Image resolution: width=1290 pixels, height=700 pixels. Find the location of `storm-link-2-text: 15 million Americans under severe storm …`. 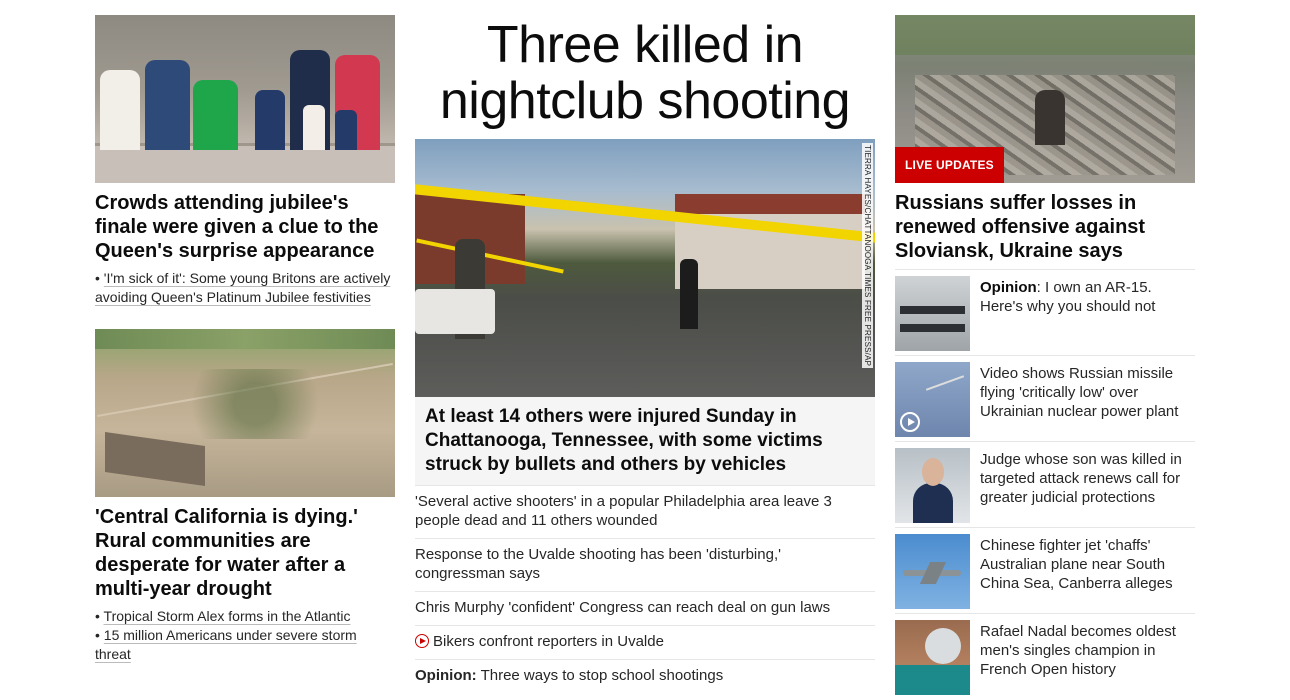

storm-link-2-text: 15 million Americans under severe storm … is located at coordinates (226, 644).